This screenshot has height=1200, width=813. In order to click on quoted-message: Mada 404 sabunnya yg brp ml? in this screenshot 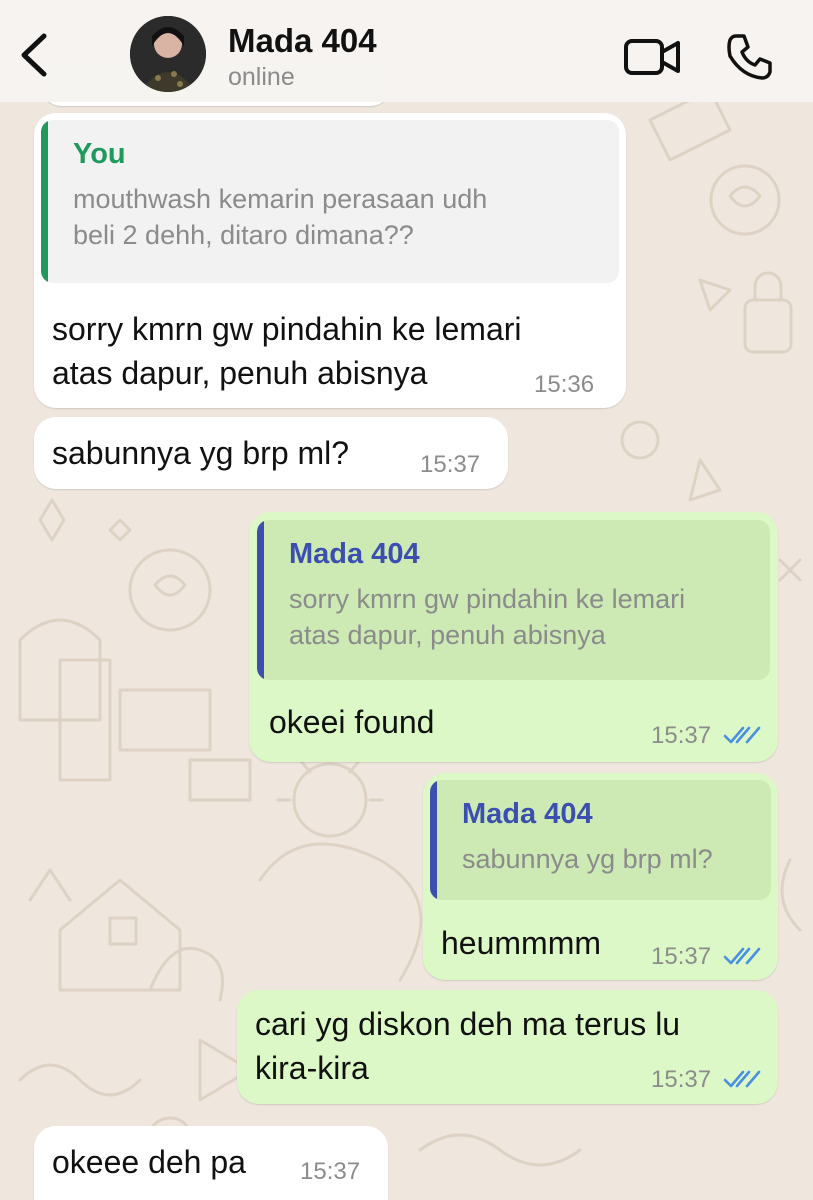, I will do `click(600, 840)`.